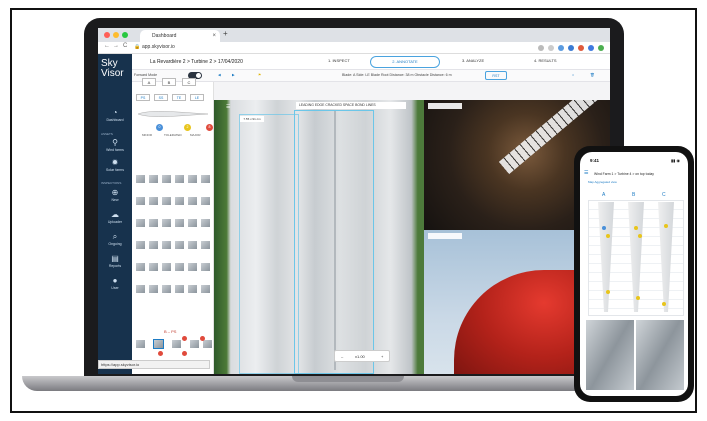 This screenshot has height=421, width=707. What do you see at coordinates (196, 62) in the screenshot?
I see `breadcrumb: La Revardière 2 > Turbine 2 > 17/04/2020` at bounding box center [196, 62].